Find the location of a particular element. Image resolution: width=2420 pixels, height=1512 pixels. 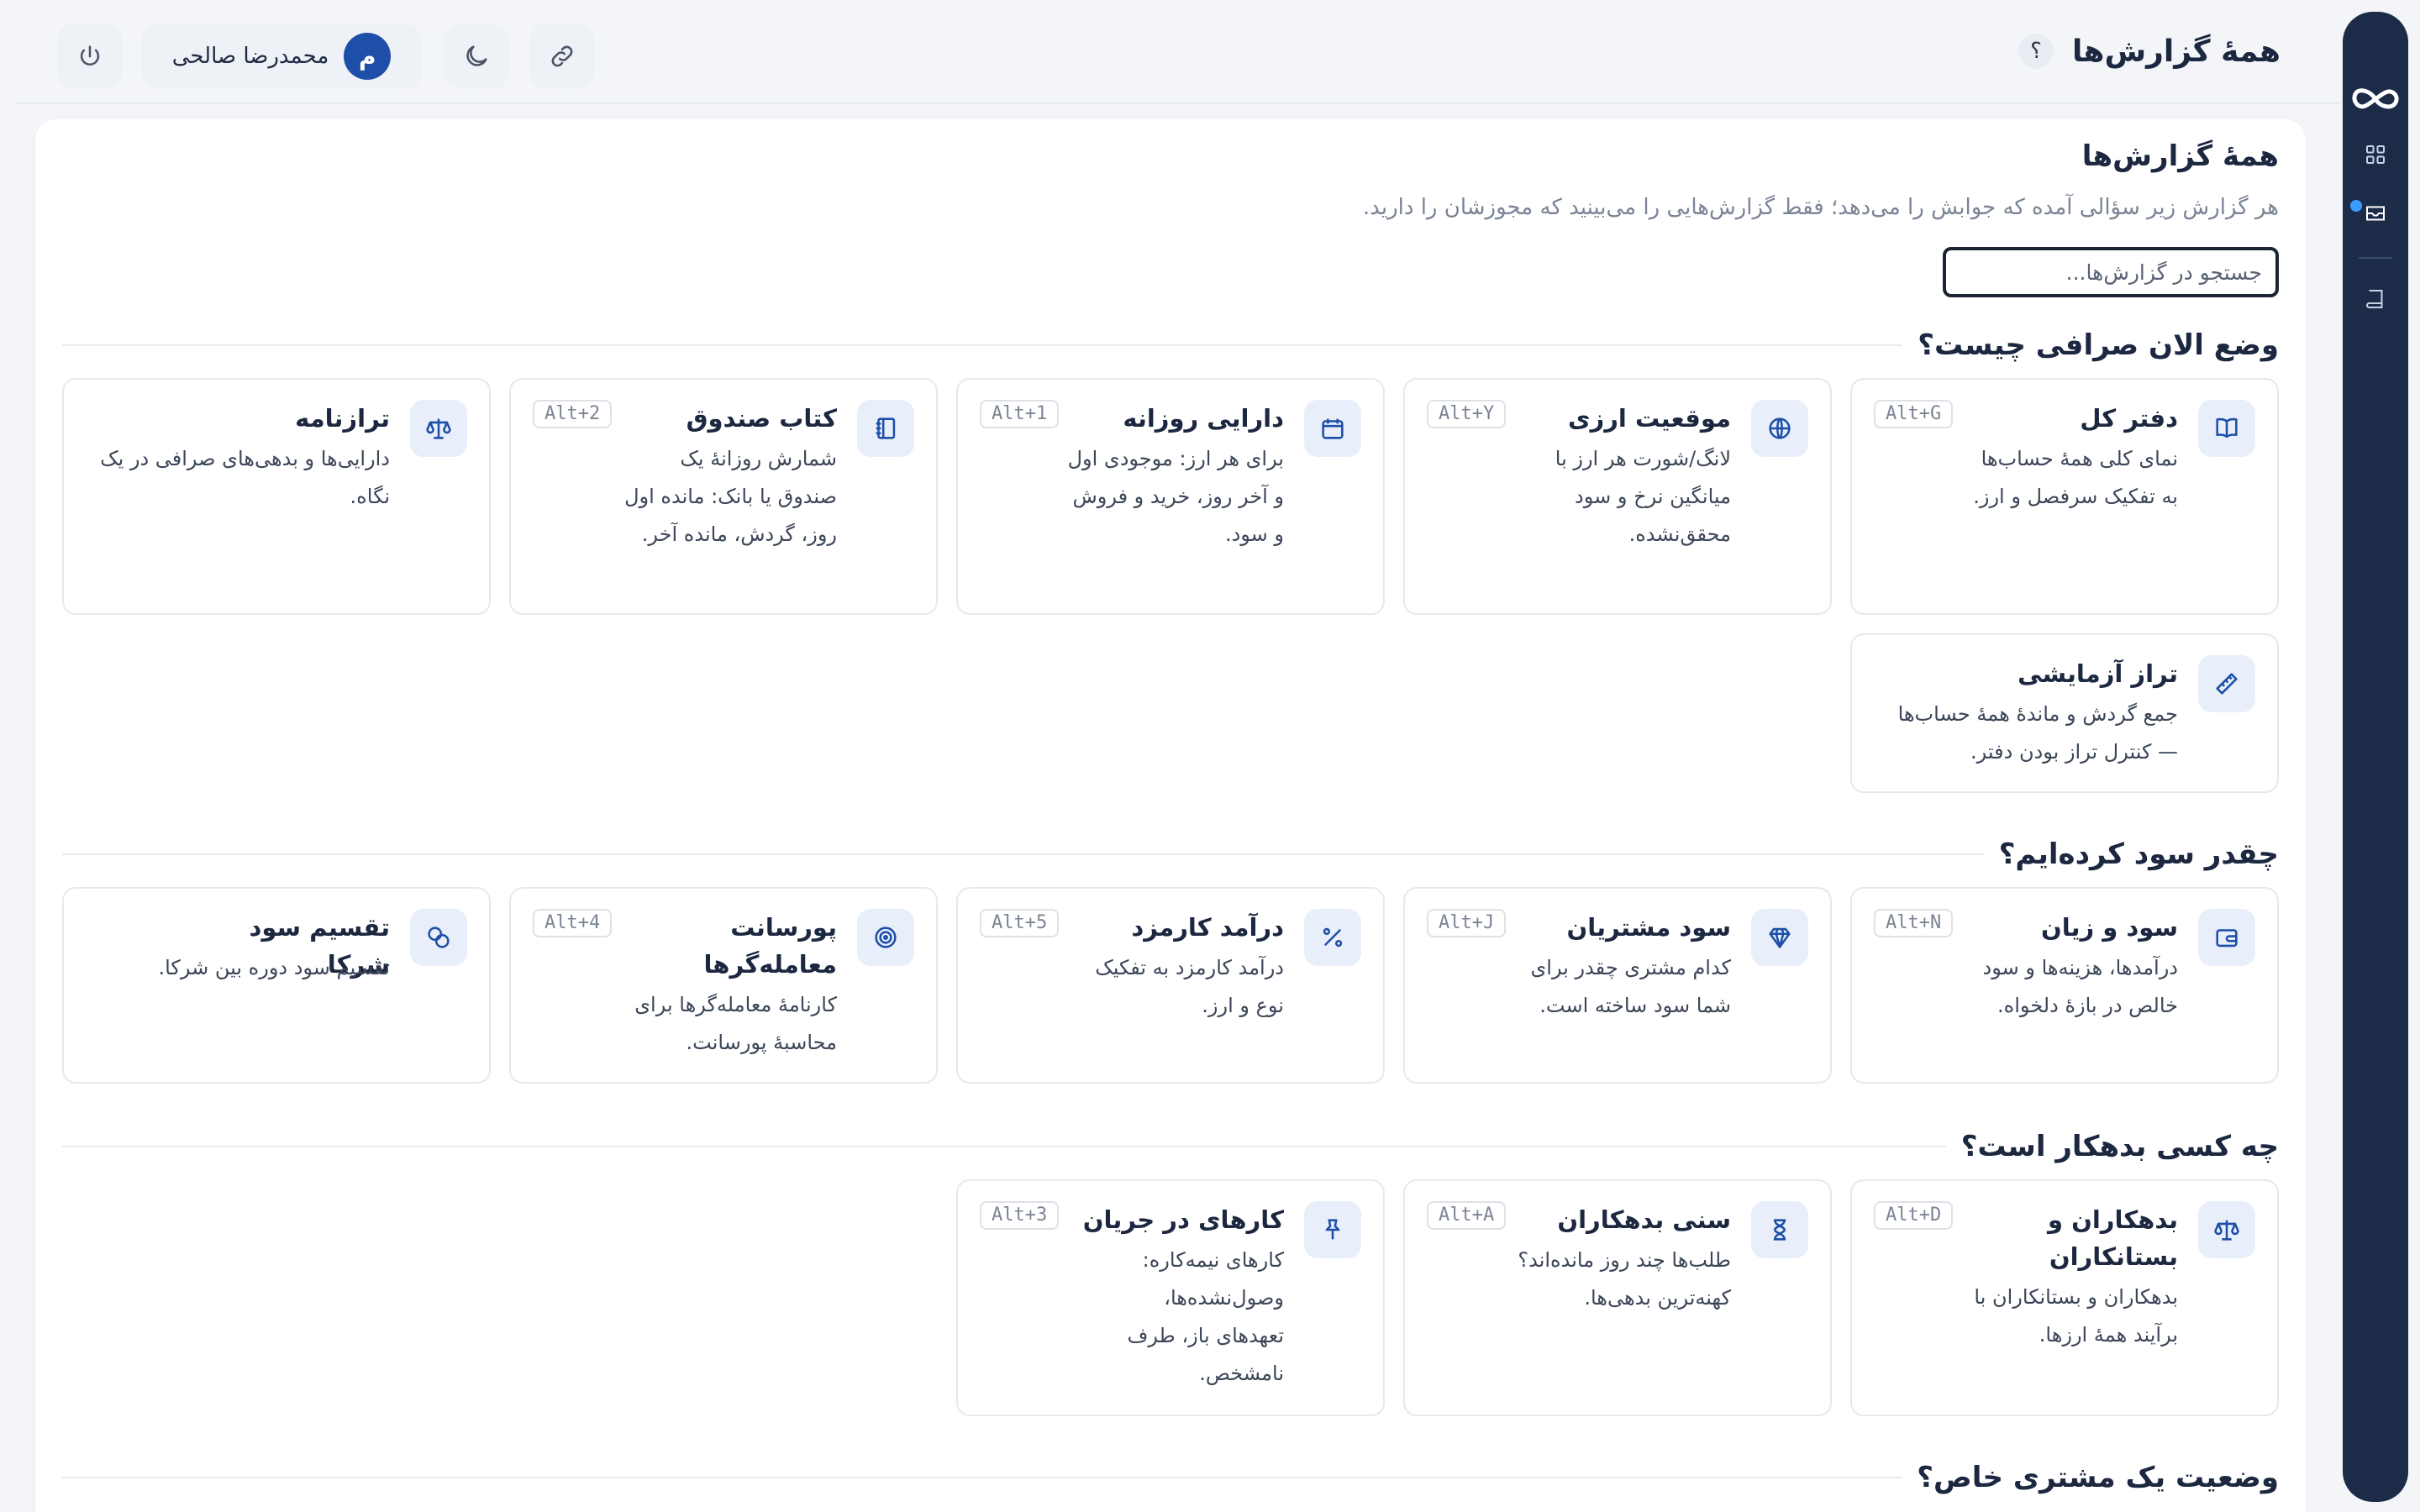

wallet-icon is located at coordinates (2226, 937).